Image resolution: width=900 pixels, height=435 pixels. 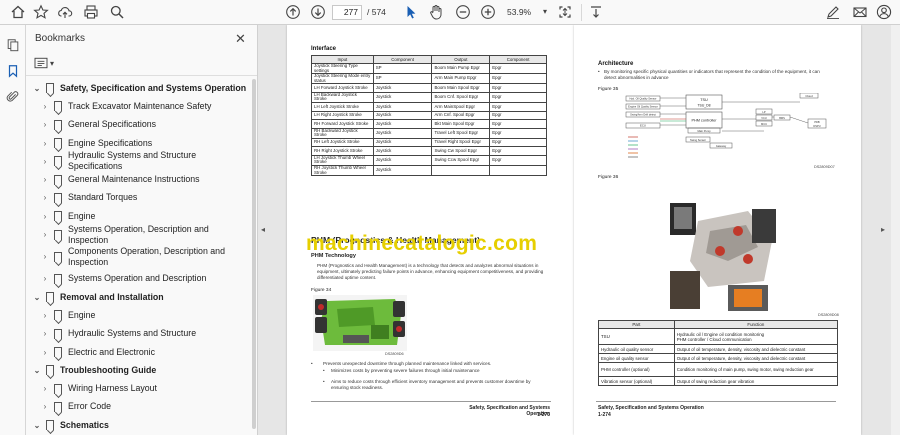 I want to click on zoom-search-icon, so click(x=117, y=12).